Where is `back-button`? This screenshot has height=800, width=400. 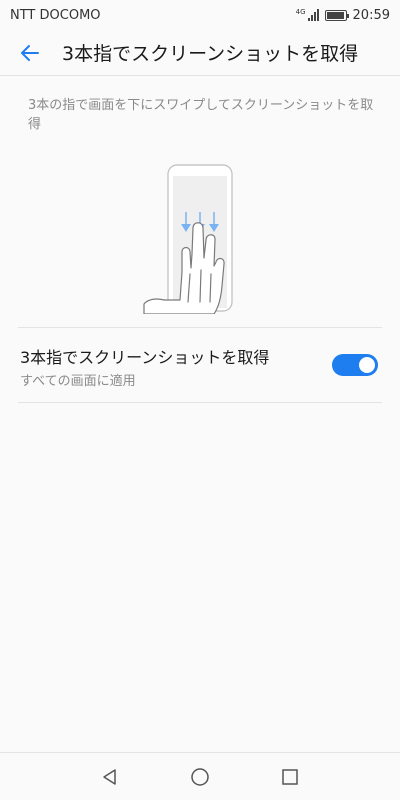
back-button is located at coordinates (30, 53).